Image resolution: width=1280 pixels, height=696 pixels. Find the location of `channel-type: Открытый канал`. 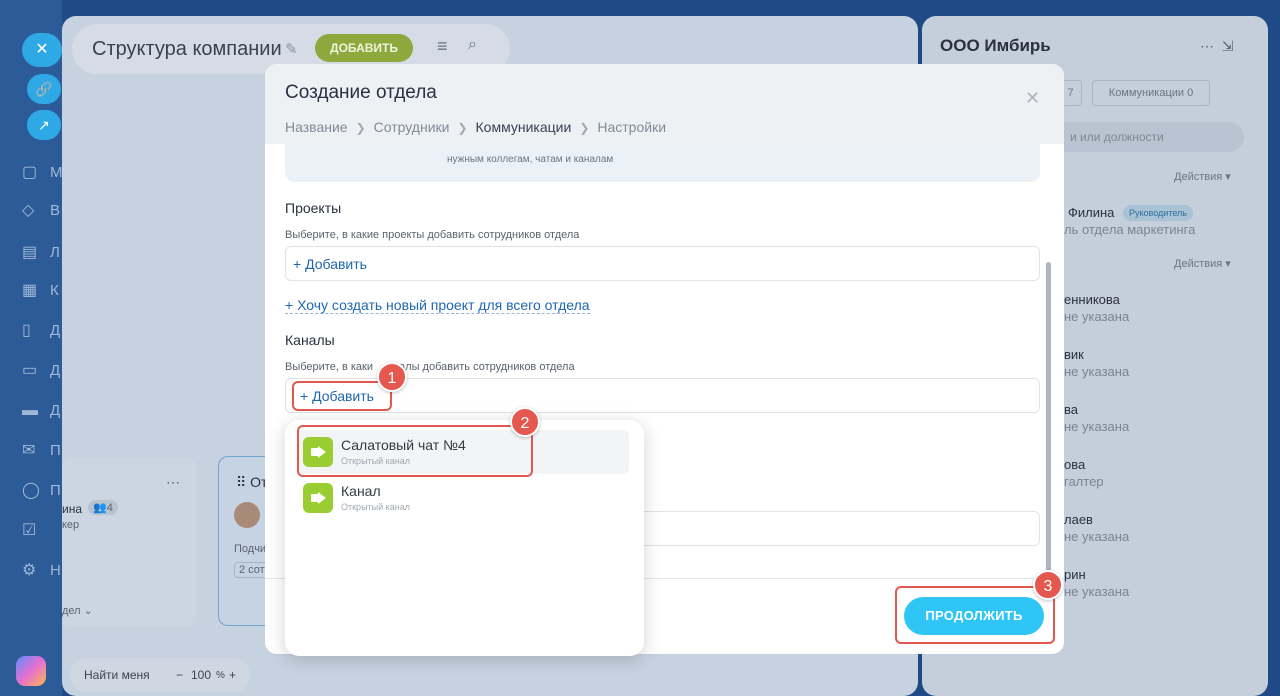

channel-type: Открытый канал is located at coordinates (376, 507).